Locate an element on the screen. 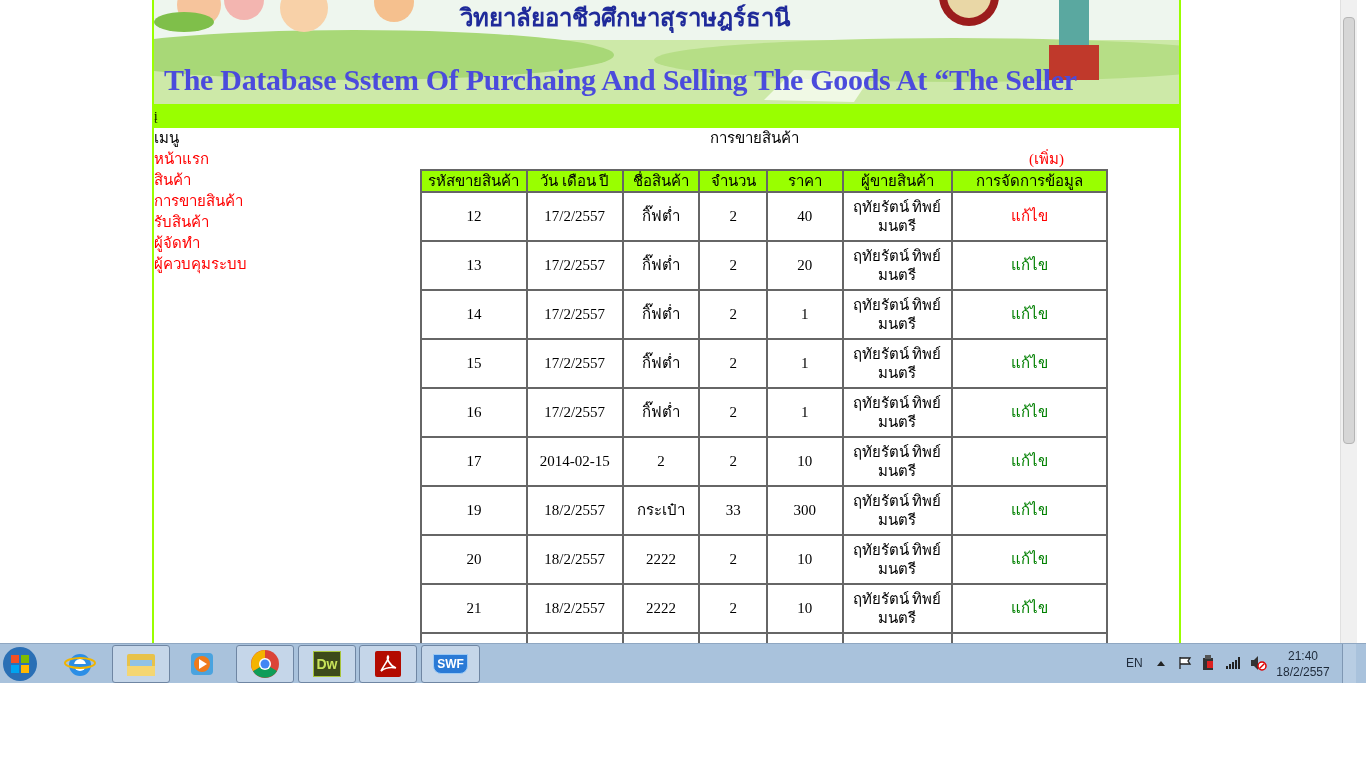 Image resolution: width=1366 pixels, height=768 pixels. menu-link: รับสินค้า is located at coordinates (181, 222).